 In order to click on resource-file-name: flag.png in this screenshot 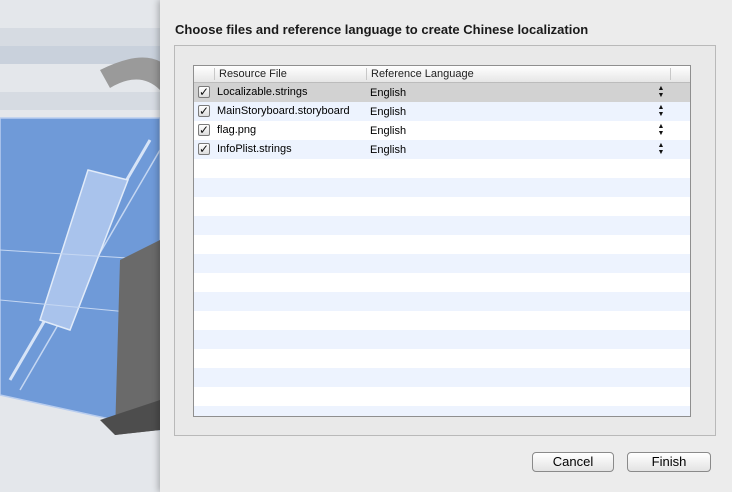, I will do `click(237, 130)`.